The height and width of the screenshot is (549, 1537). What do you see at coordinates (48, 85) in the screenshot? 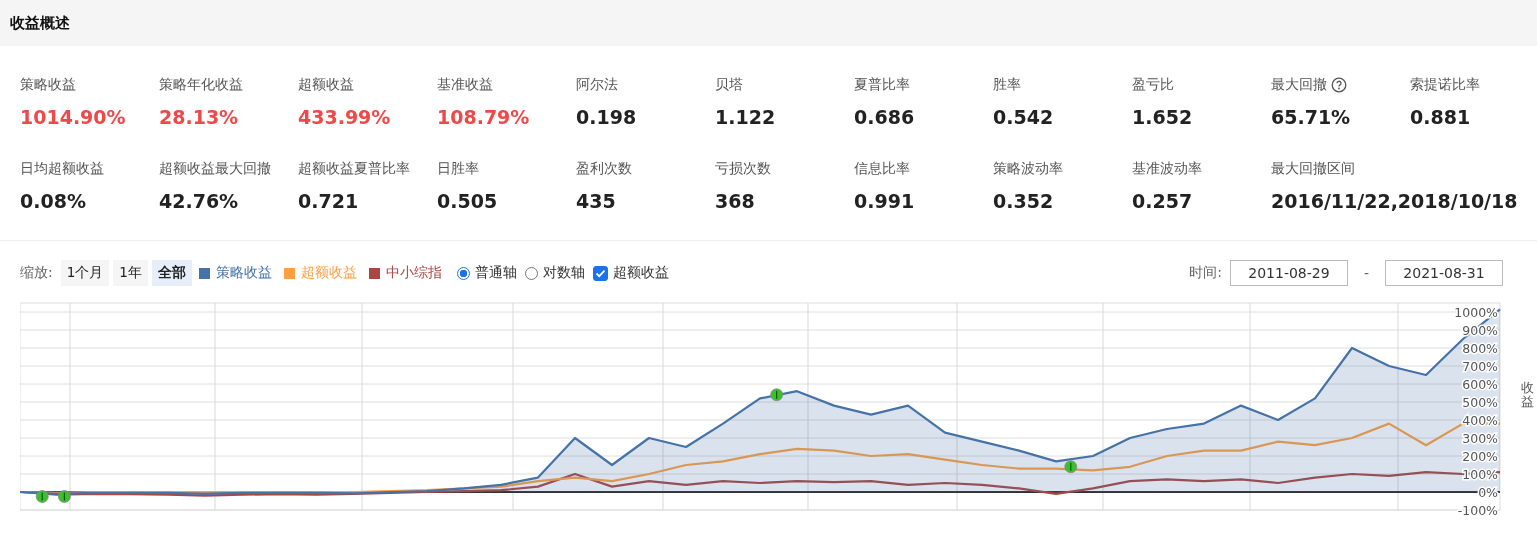
I see `metric-label: 策略收益` at bounding box center [48, 85].